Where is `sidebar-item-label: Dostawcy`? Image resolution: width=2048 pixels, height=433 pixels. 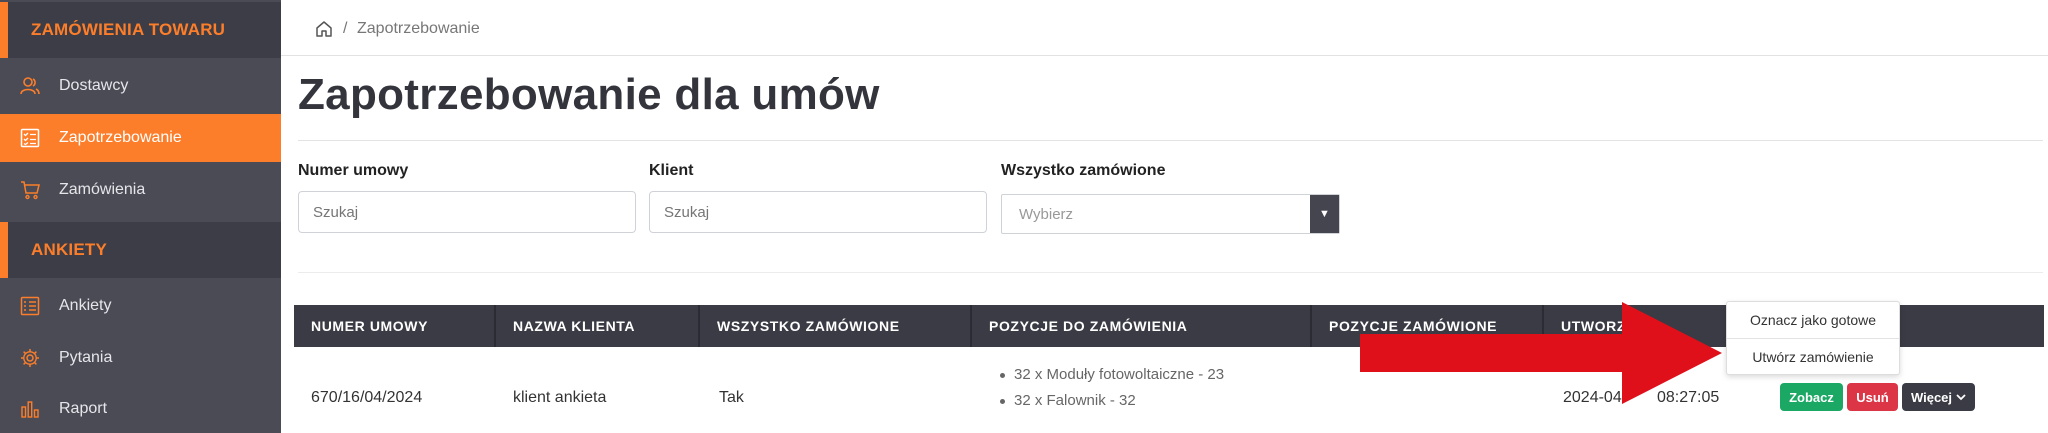
sidebar-item-label: Dostawcy is located at coordinates (94, 85).